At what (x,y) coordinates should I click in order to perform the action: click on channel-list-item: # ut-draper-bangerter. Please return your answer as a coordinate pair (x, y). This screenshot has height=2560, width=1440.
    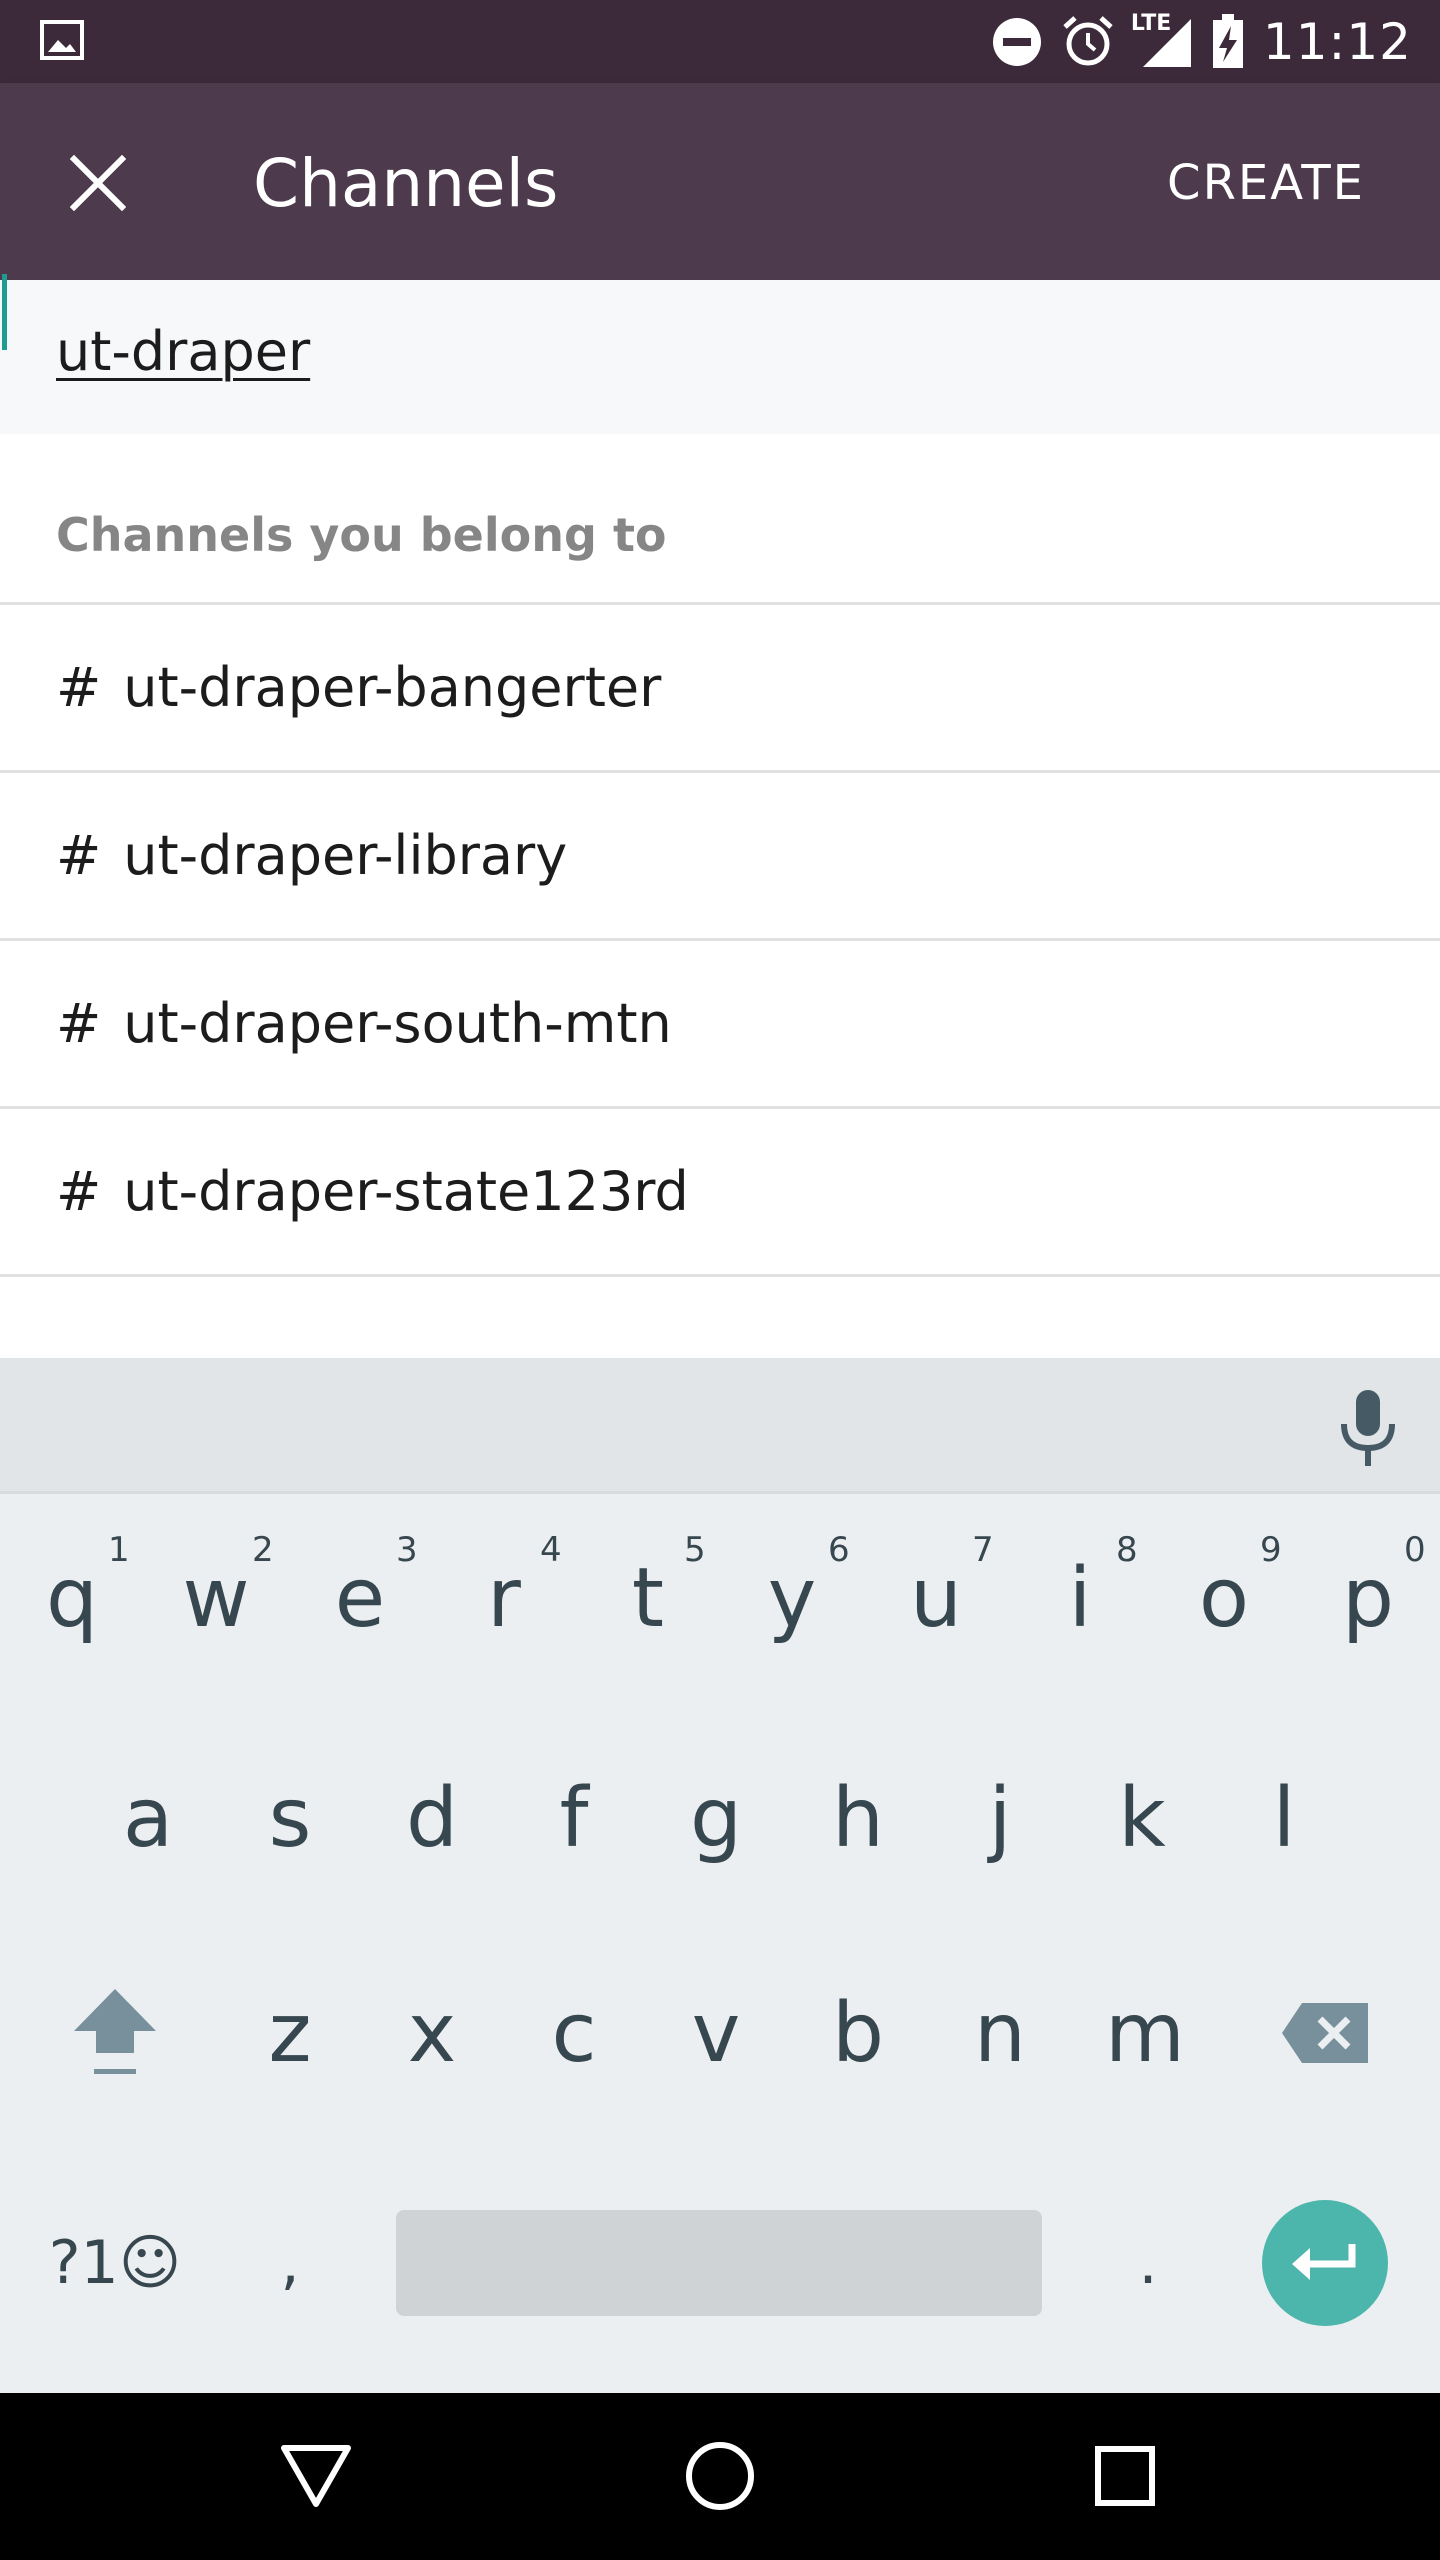
    Looking at the image, I should click on (720, 689).